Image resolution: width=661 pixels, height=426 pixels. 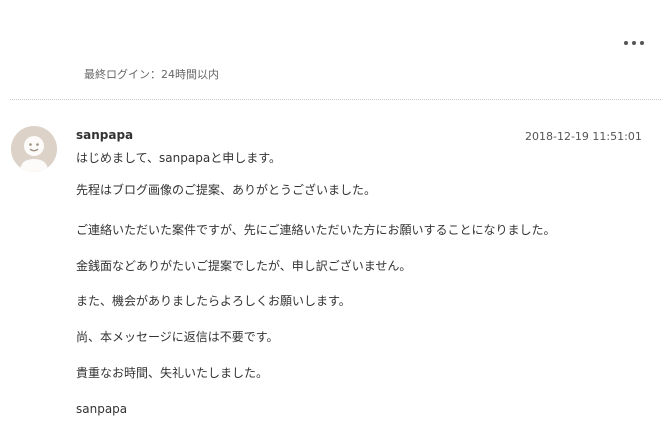 I want to click on message-line: また、機会がありましたらよろしくお願いします。, so click(x=213, y=301).